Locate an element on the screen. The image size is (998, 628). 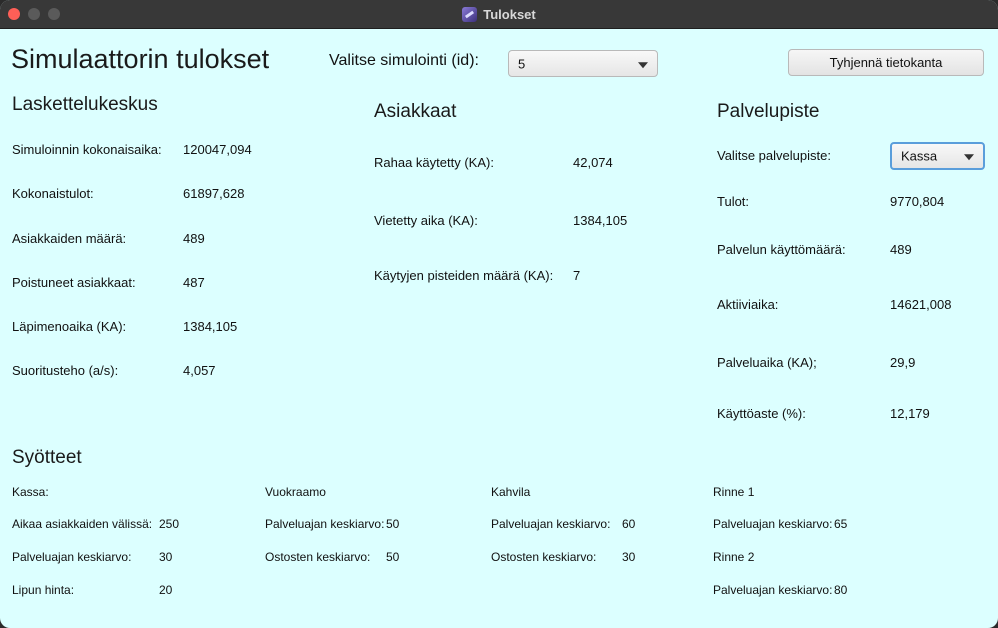
palvelupiste-value: 9770,804 is located at coordinates (917, 201).